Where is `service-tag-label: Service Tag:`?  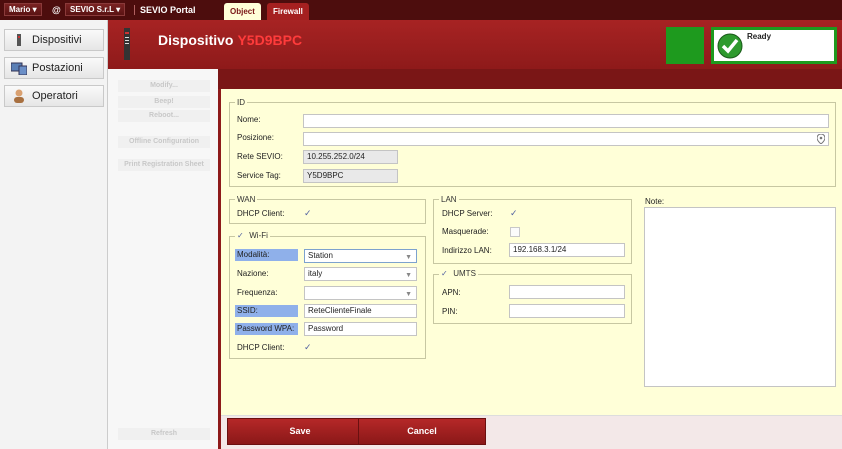 service-tag-label: Service Tag: is located at coordinates (259, 175).